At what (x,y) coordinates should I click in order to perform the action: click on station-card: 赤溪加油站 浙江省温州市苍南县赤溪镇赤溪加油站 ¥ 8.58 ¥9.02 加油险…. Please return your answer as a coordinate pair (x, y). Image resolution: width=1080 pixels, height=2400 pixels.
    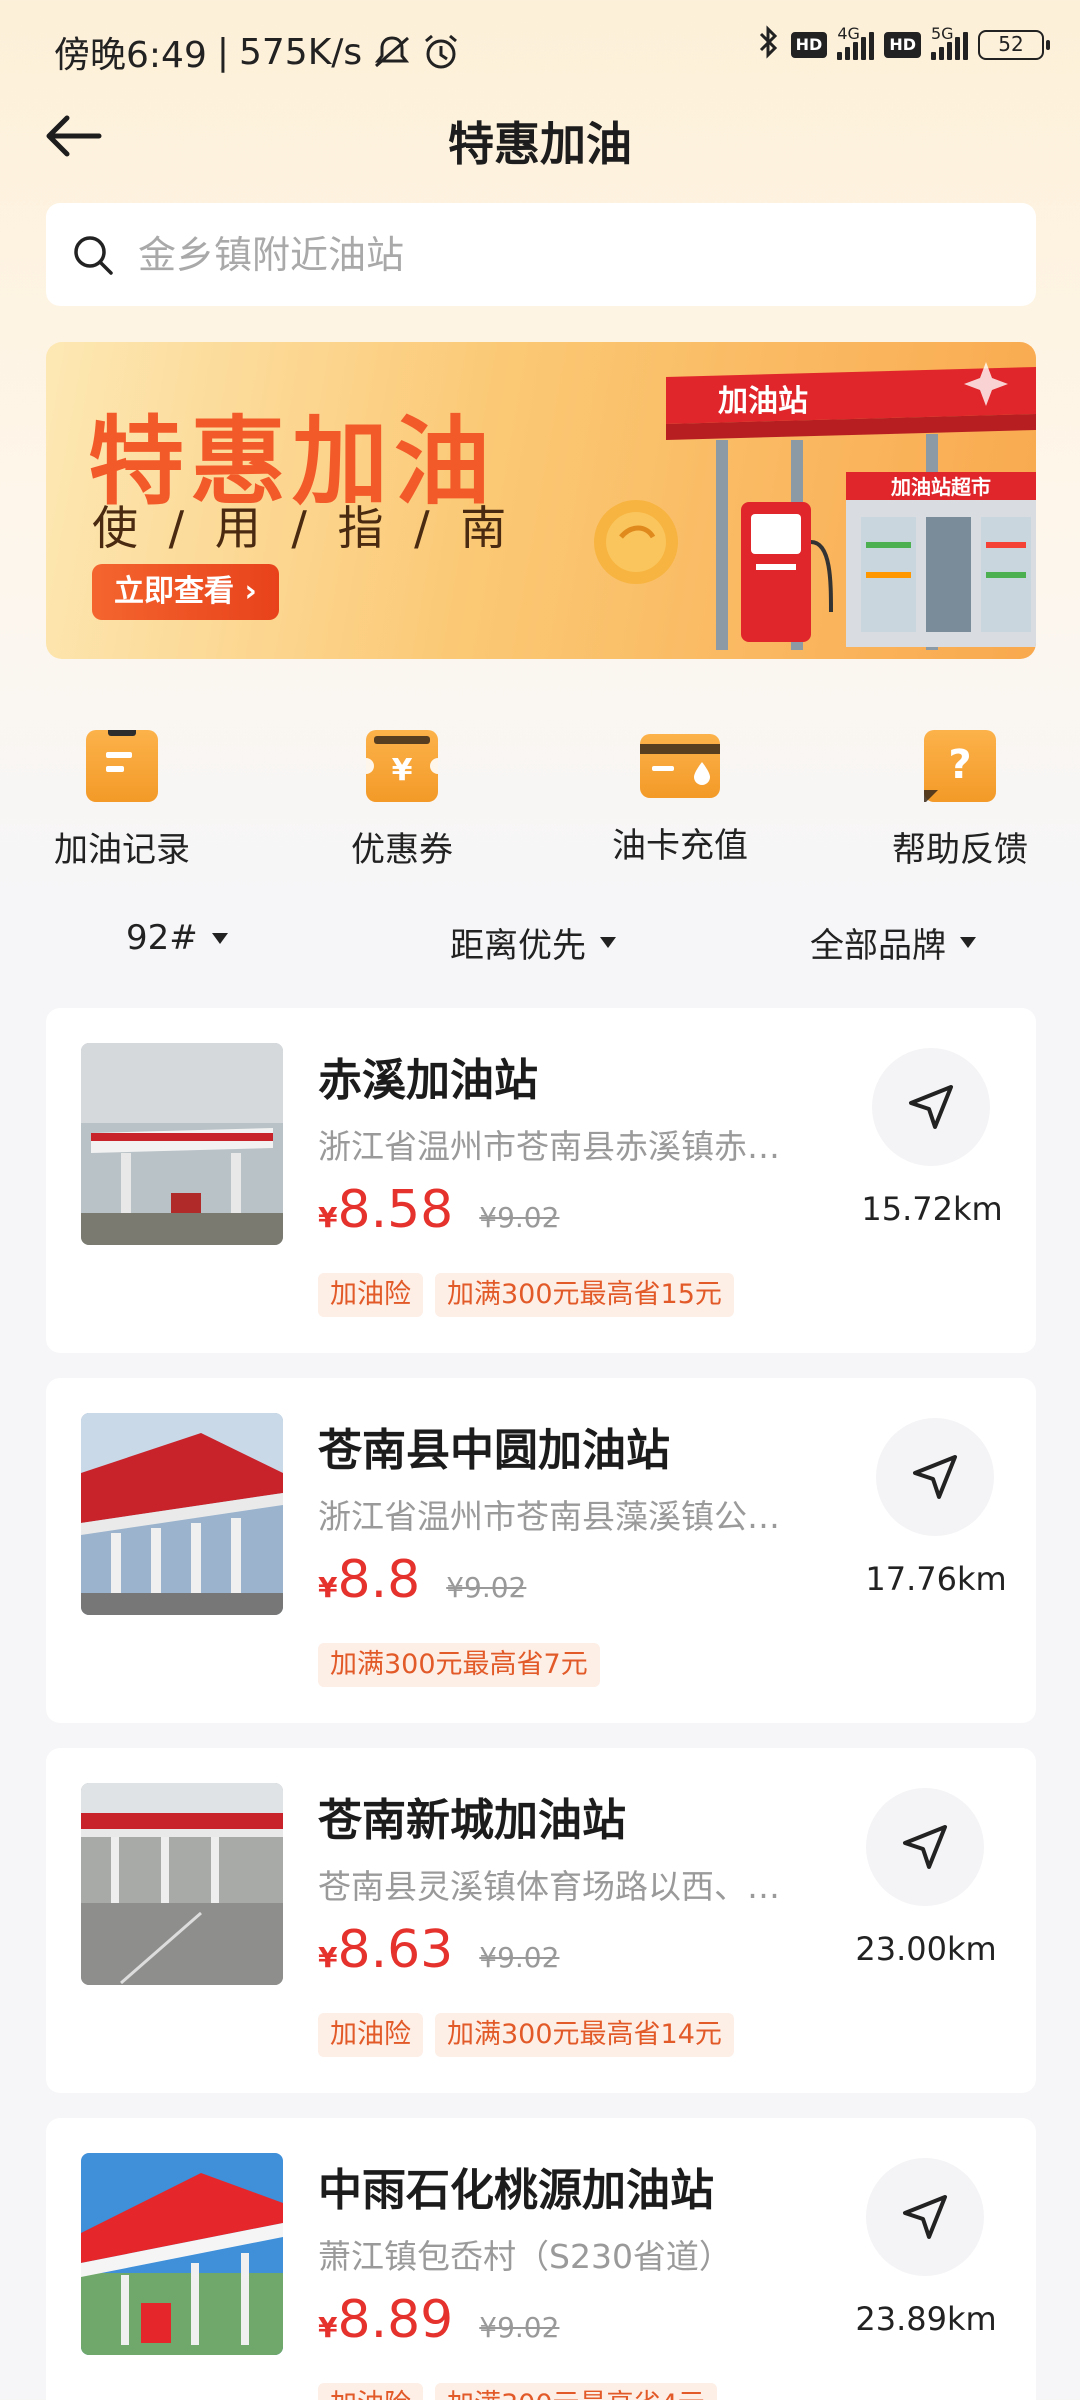
    Looking at the image, I should click on (541, 1180).